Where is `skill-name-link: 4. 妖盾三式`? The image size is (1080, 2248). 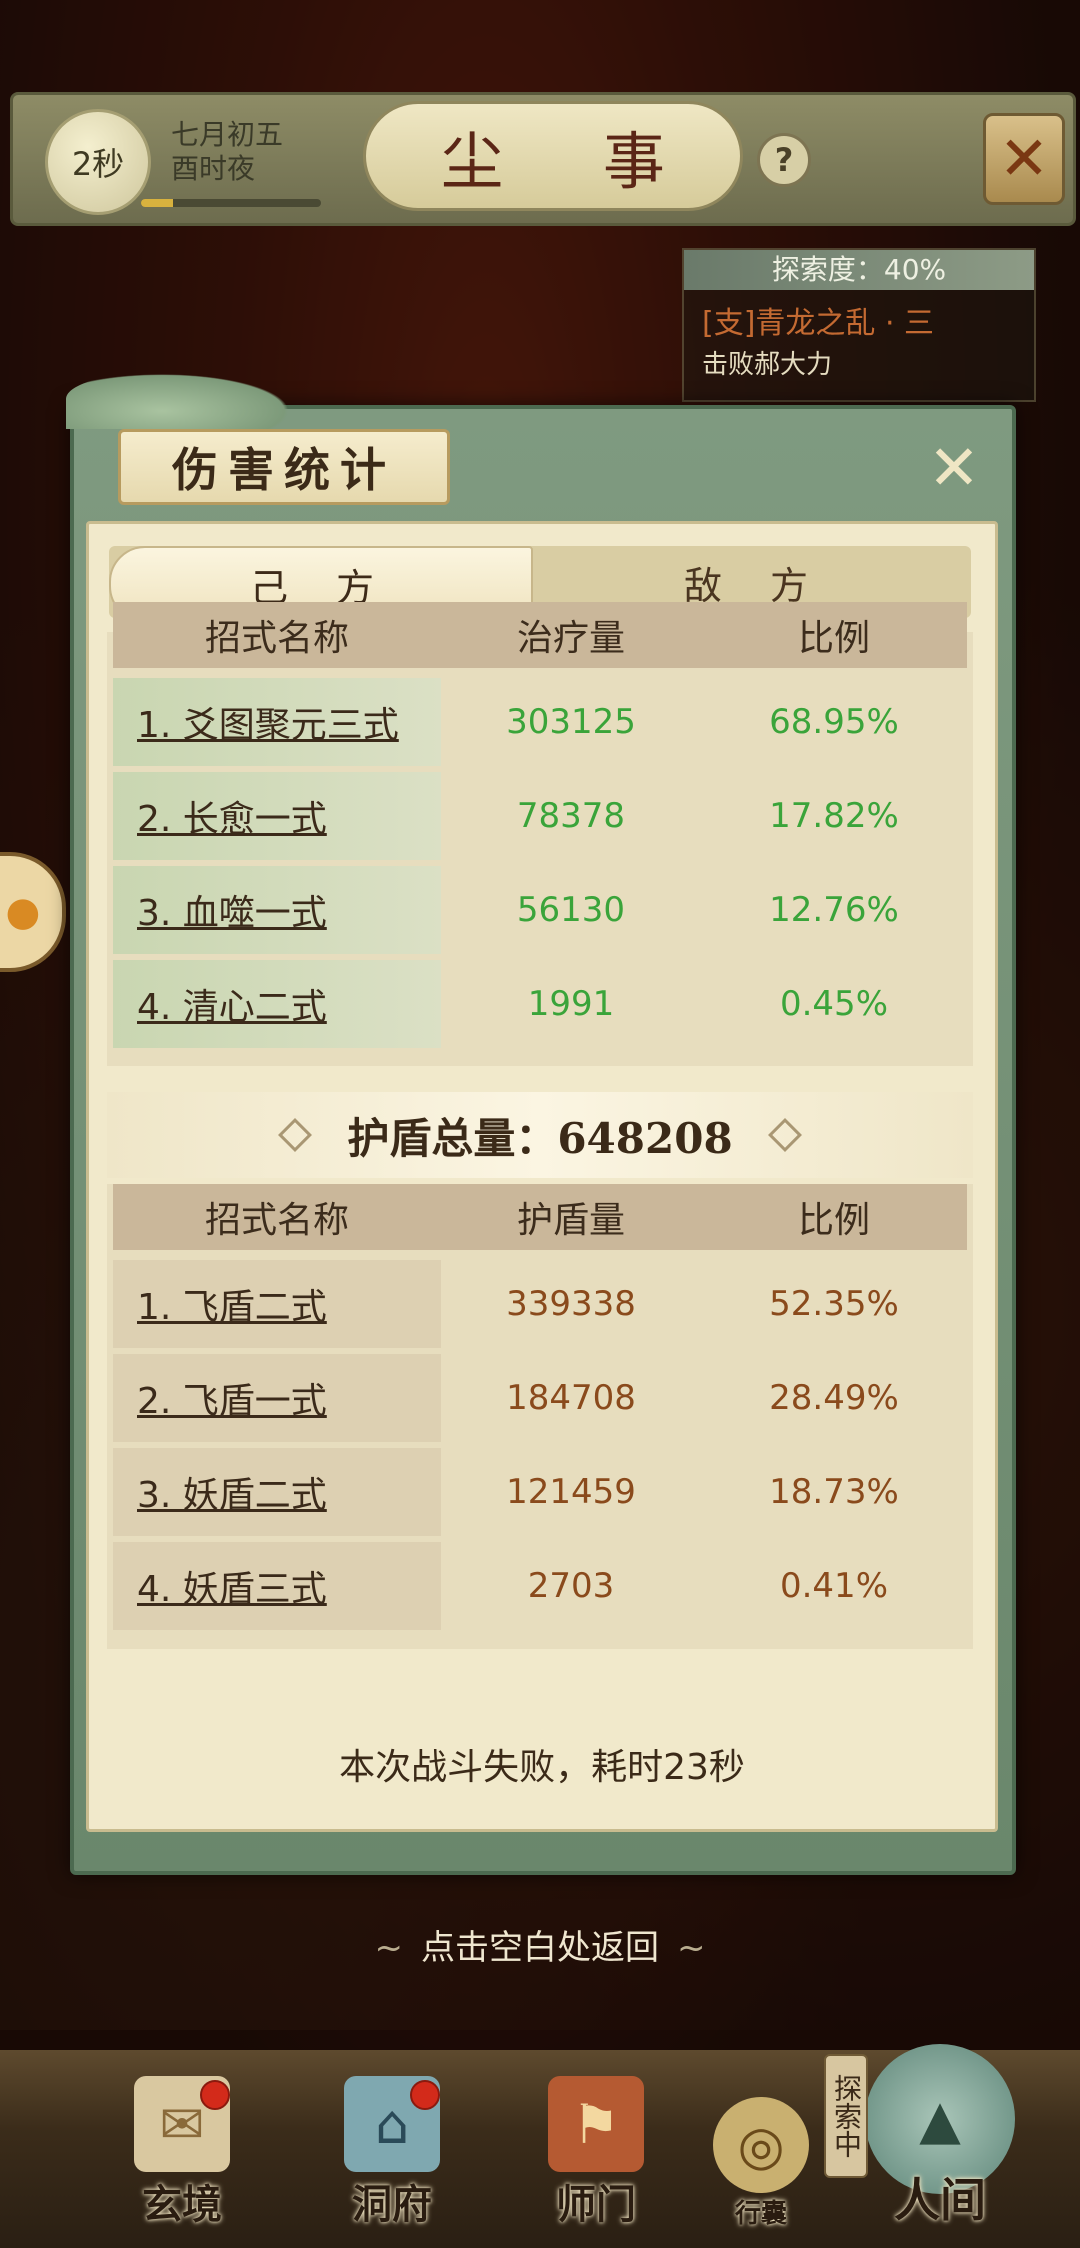 skill-name-link: 4. 妖盾三式 is located at coordinates (277, 1586).